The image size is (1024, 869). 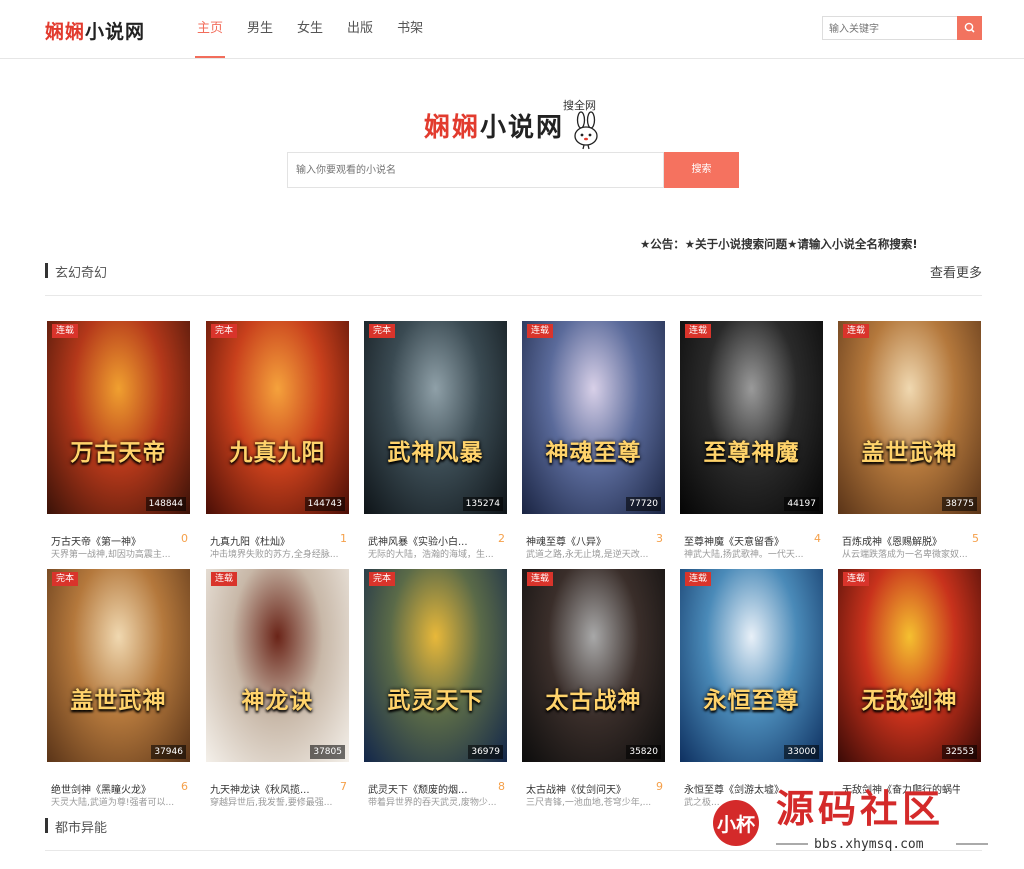 What do you see at coordinates (165, 504) in the screenshot?
I see `book-view-count: 148844` at bounding box center [165, 504].